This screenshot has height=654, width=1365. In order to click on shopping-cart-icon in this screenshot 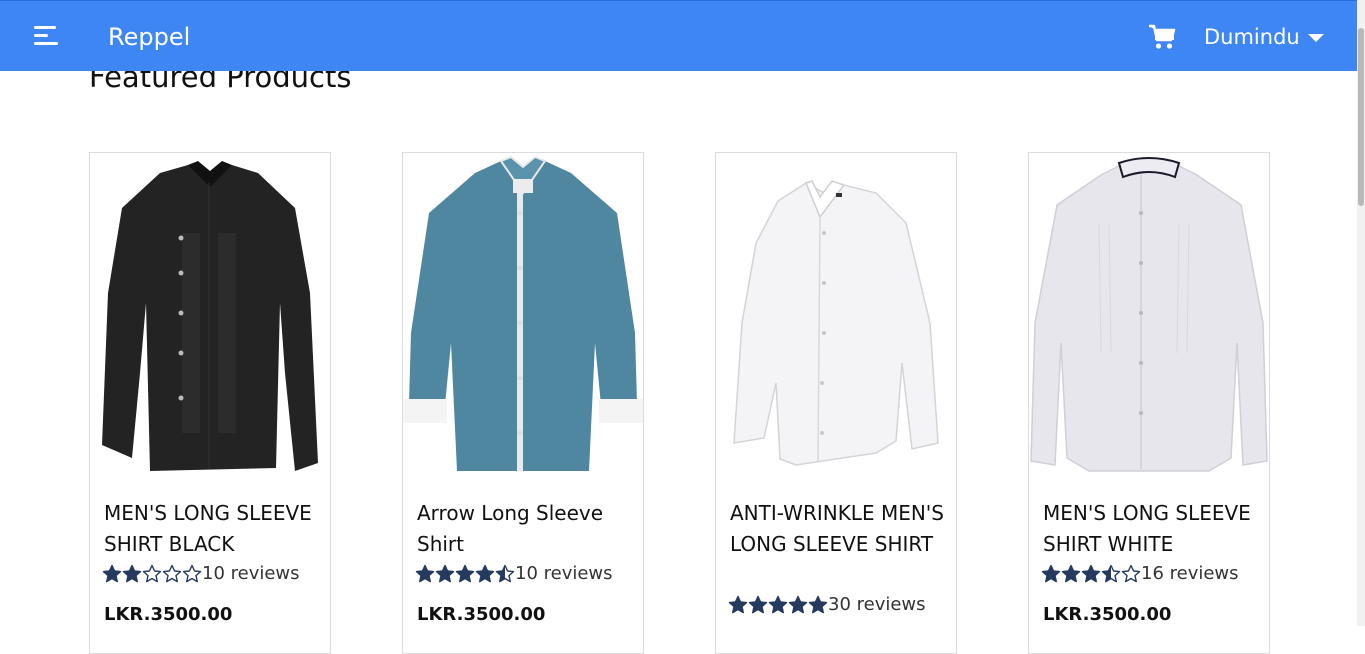, I will do `click(1162, 37)`.